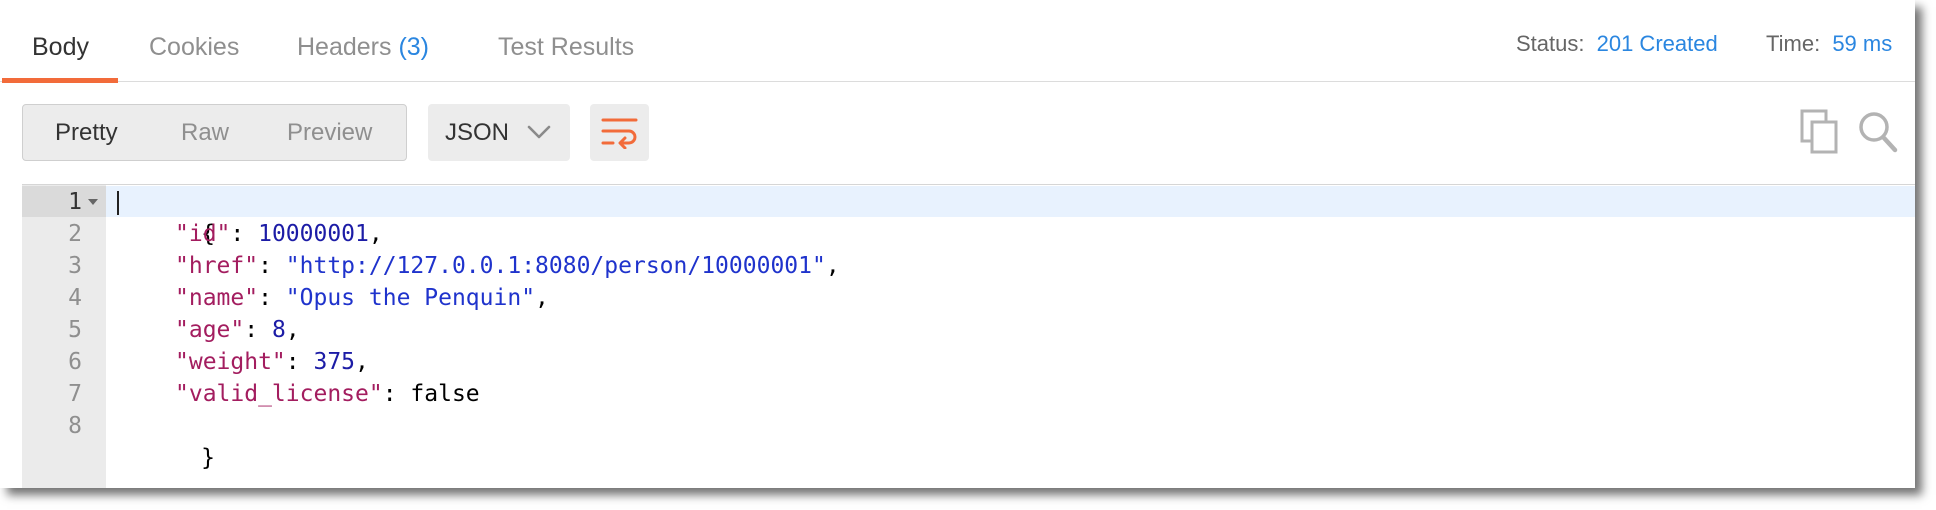 This screenshot has width=1936, height=510. Describe the element at coordinates (203, 234) in the screenshot. I see `json-key: "id"` at that location.